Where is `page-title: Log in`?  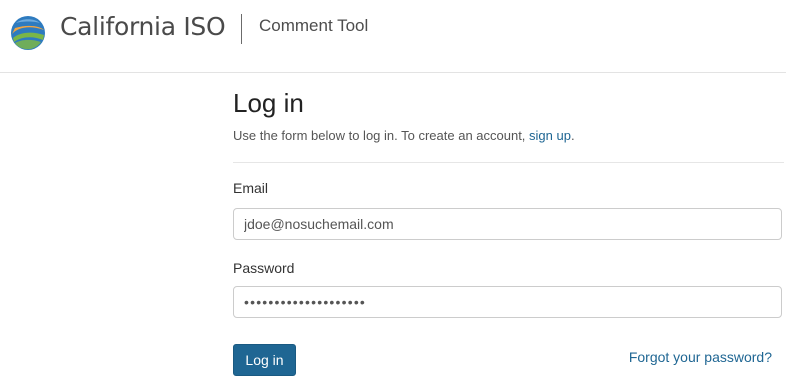
page-title: Log in is located at coordinates (268, 103).